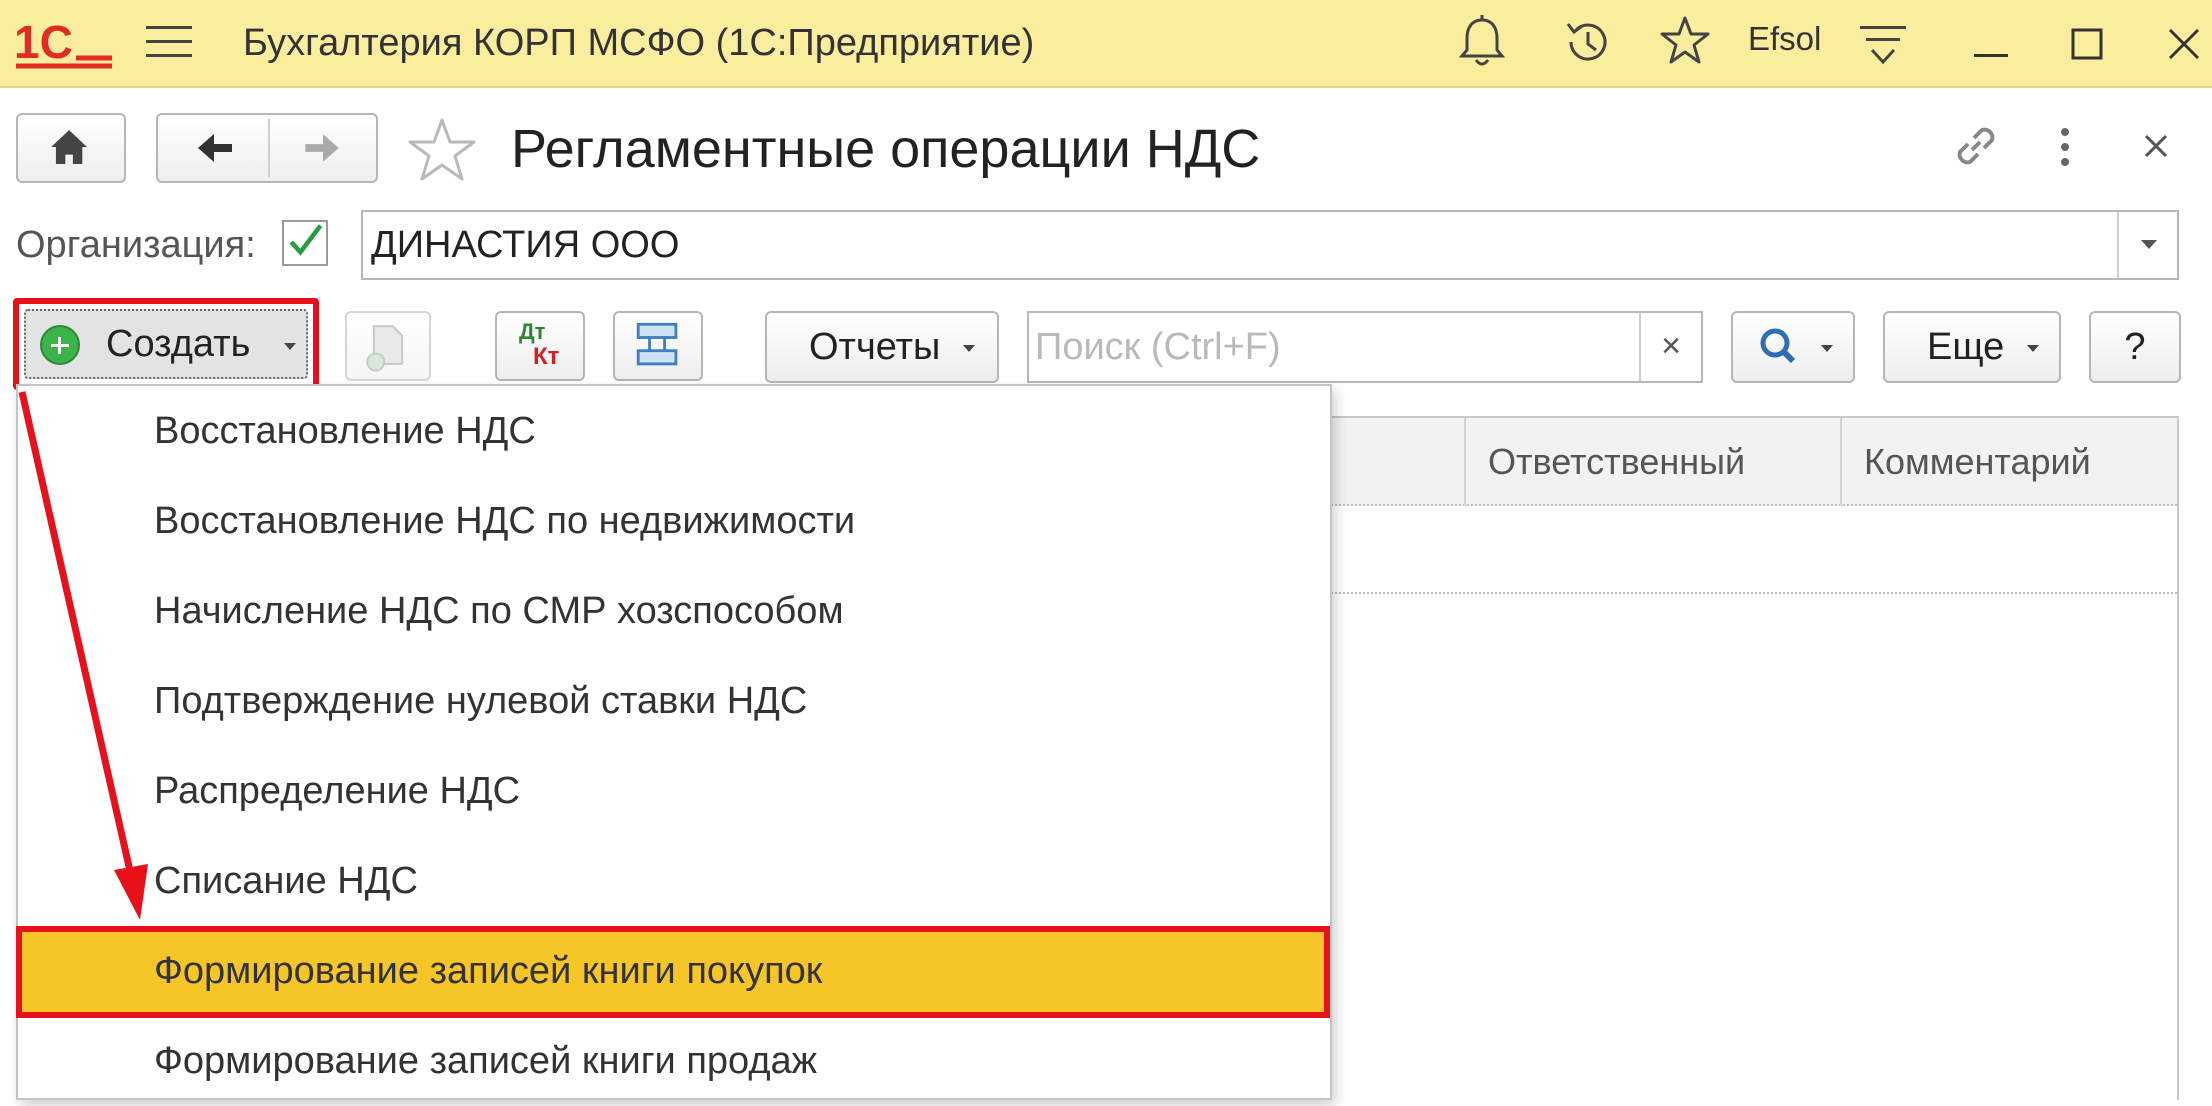  Describe the element at coordinates (1482, 42) in the screenshot. I see `bell-icon` at that location.